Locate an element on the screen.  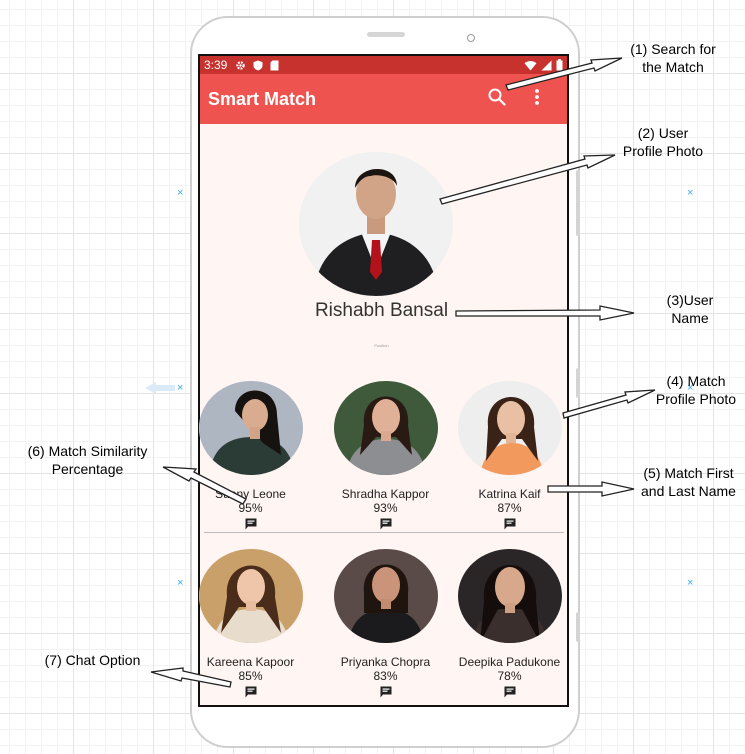
match-card: Shradha Kappor 93% is located at coordinates (385, 455).